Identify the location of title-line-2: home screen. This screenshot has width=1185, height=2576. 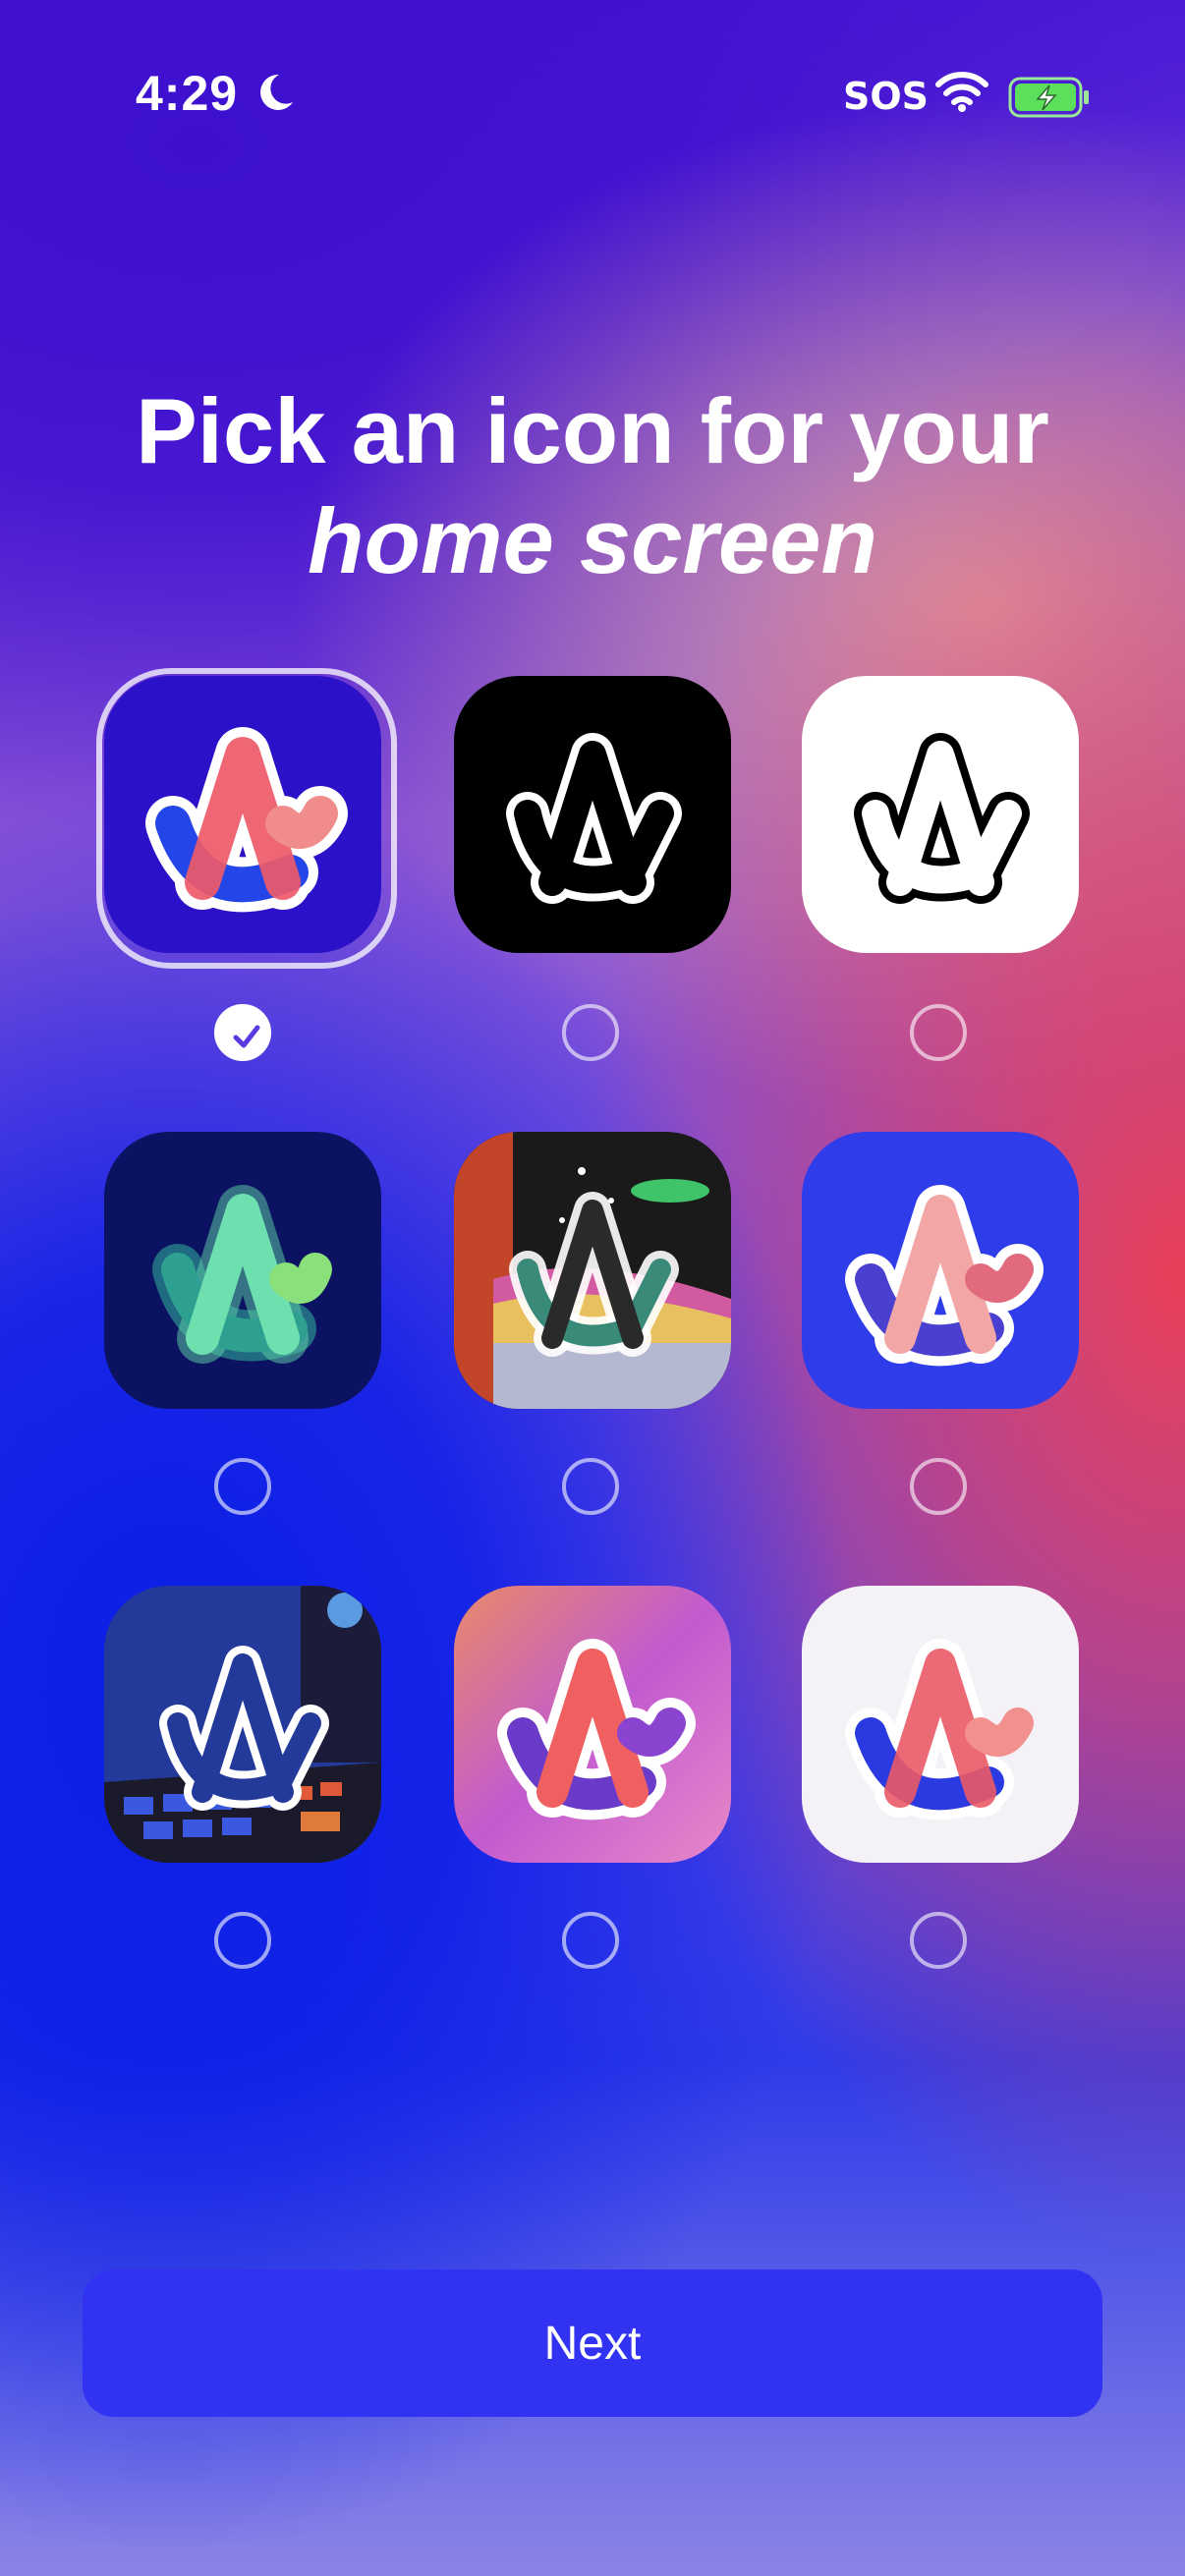
(592, 540).